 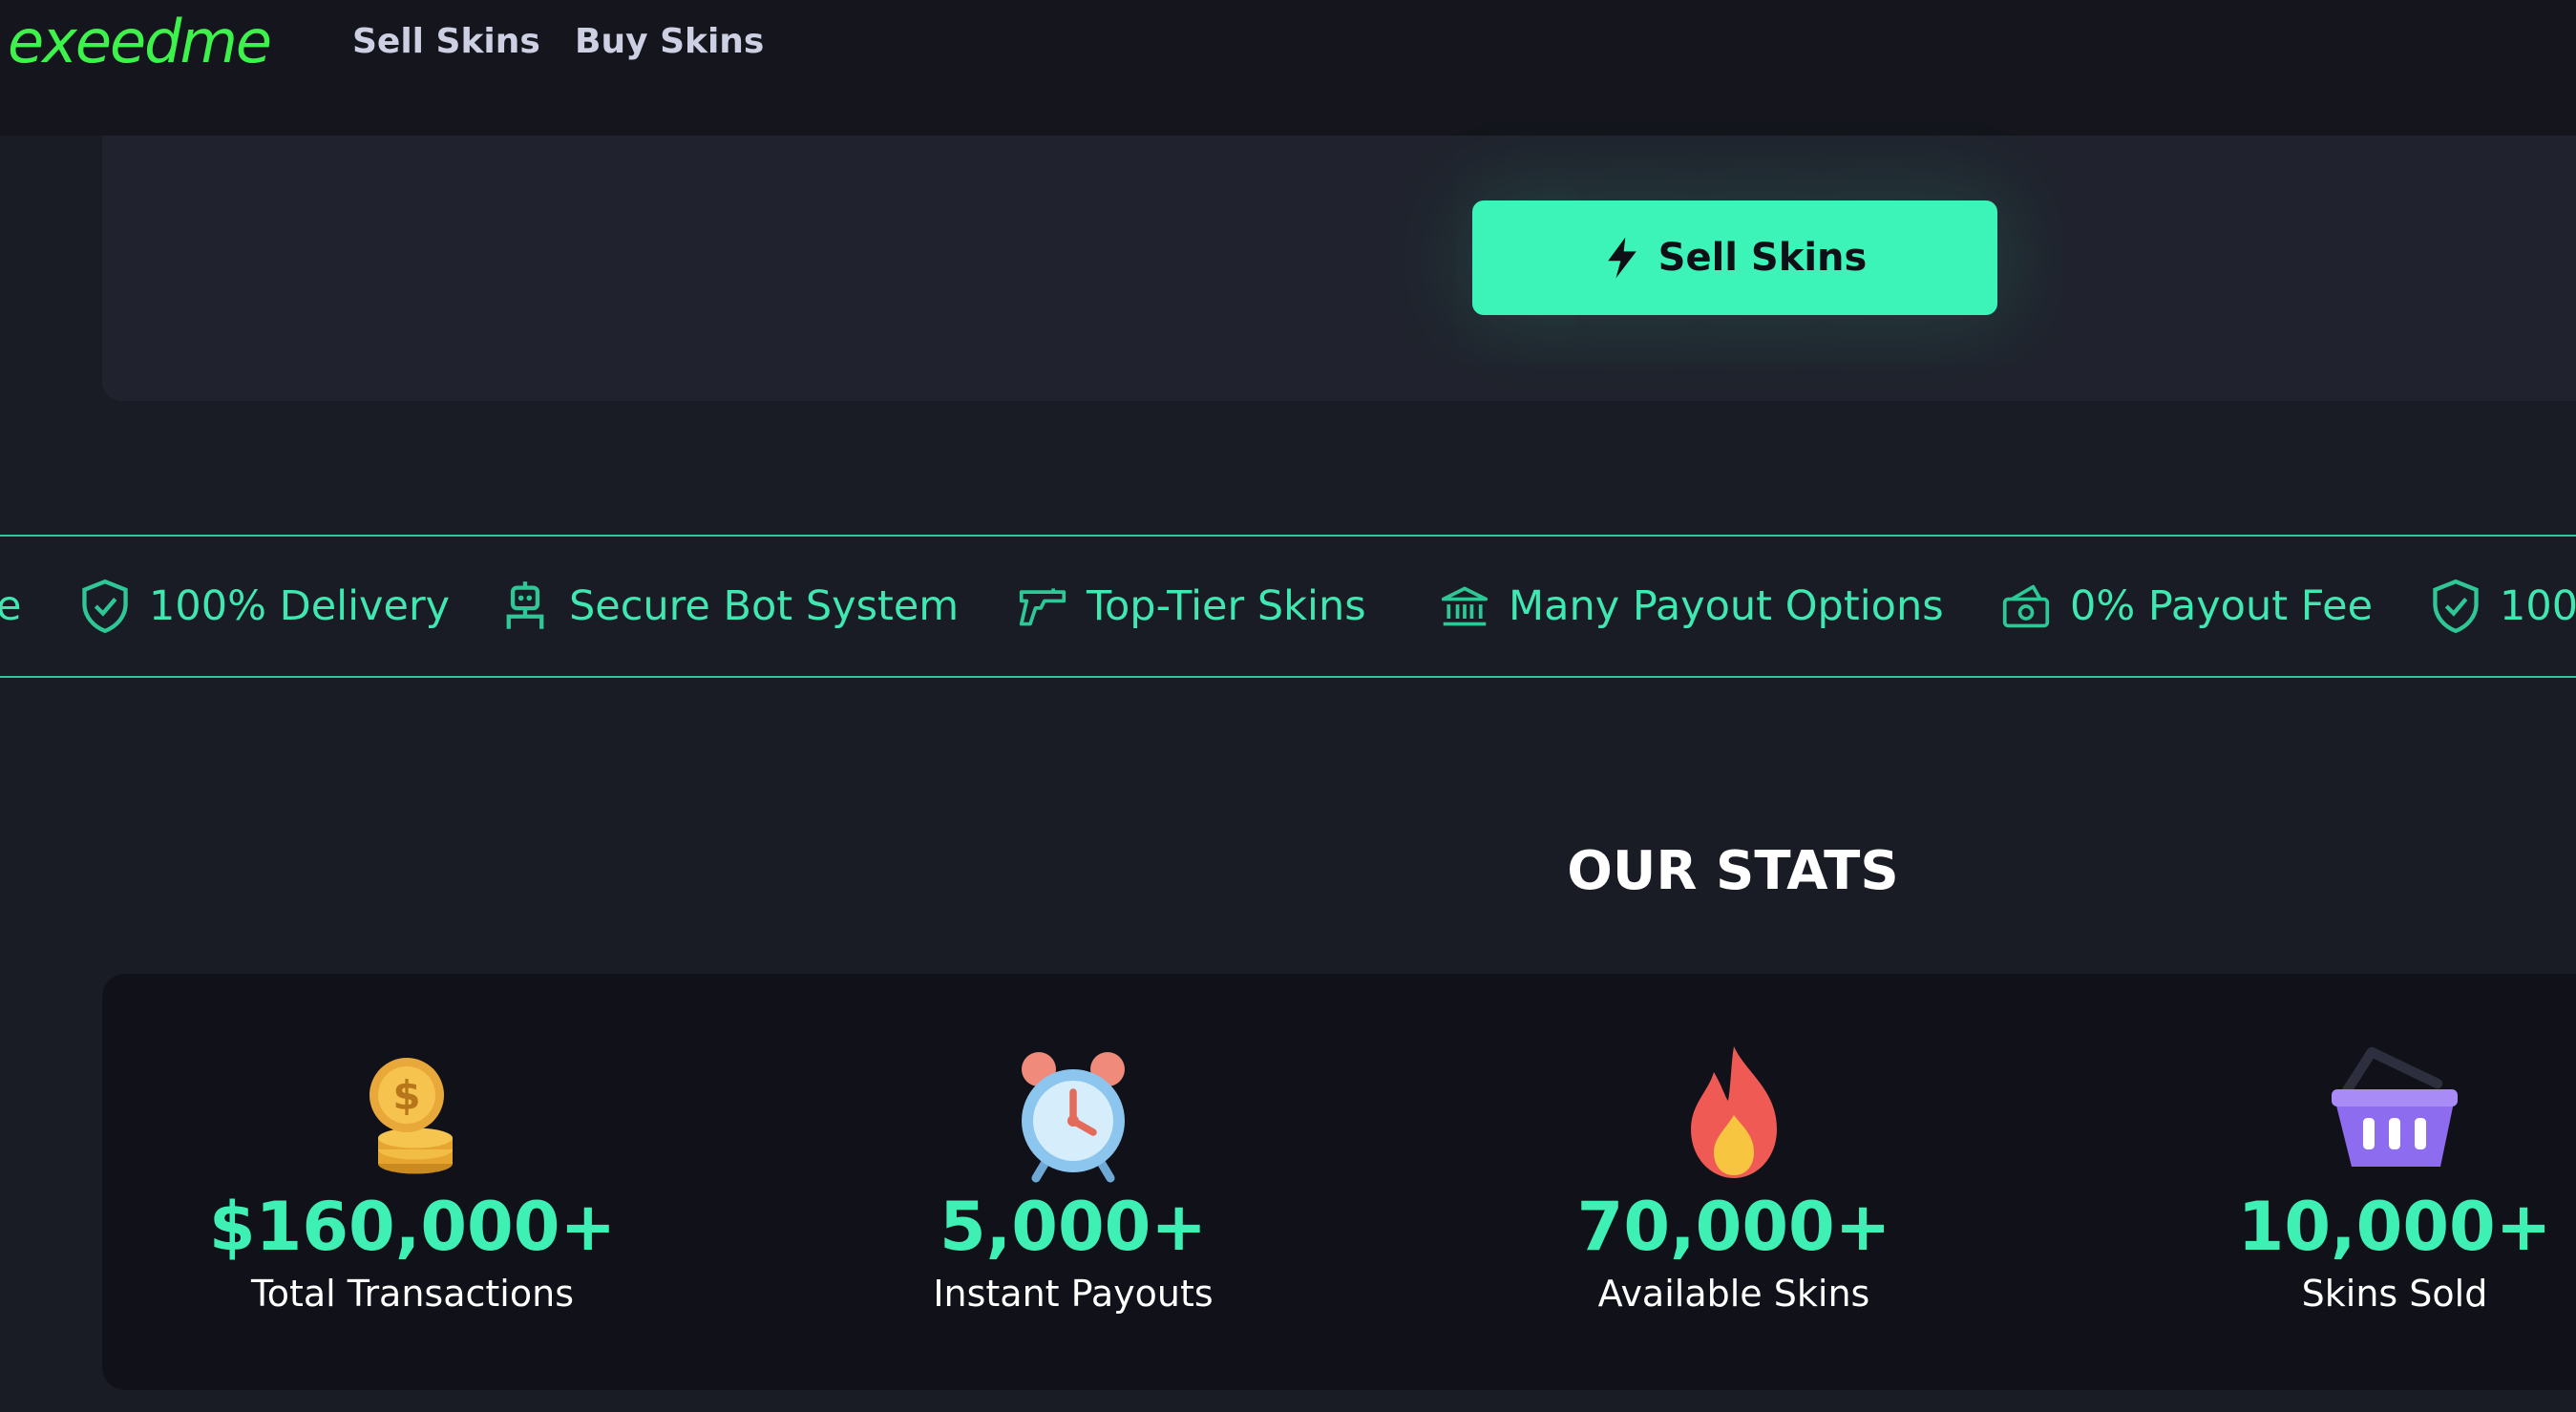 What do you see at coordinates (2026, 606) in the screenshot?
I see `cash-icon` at bounding box center [2026, 606].